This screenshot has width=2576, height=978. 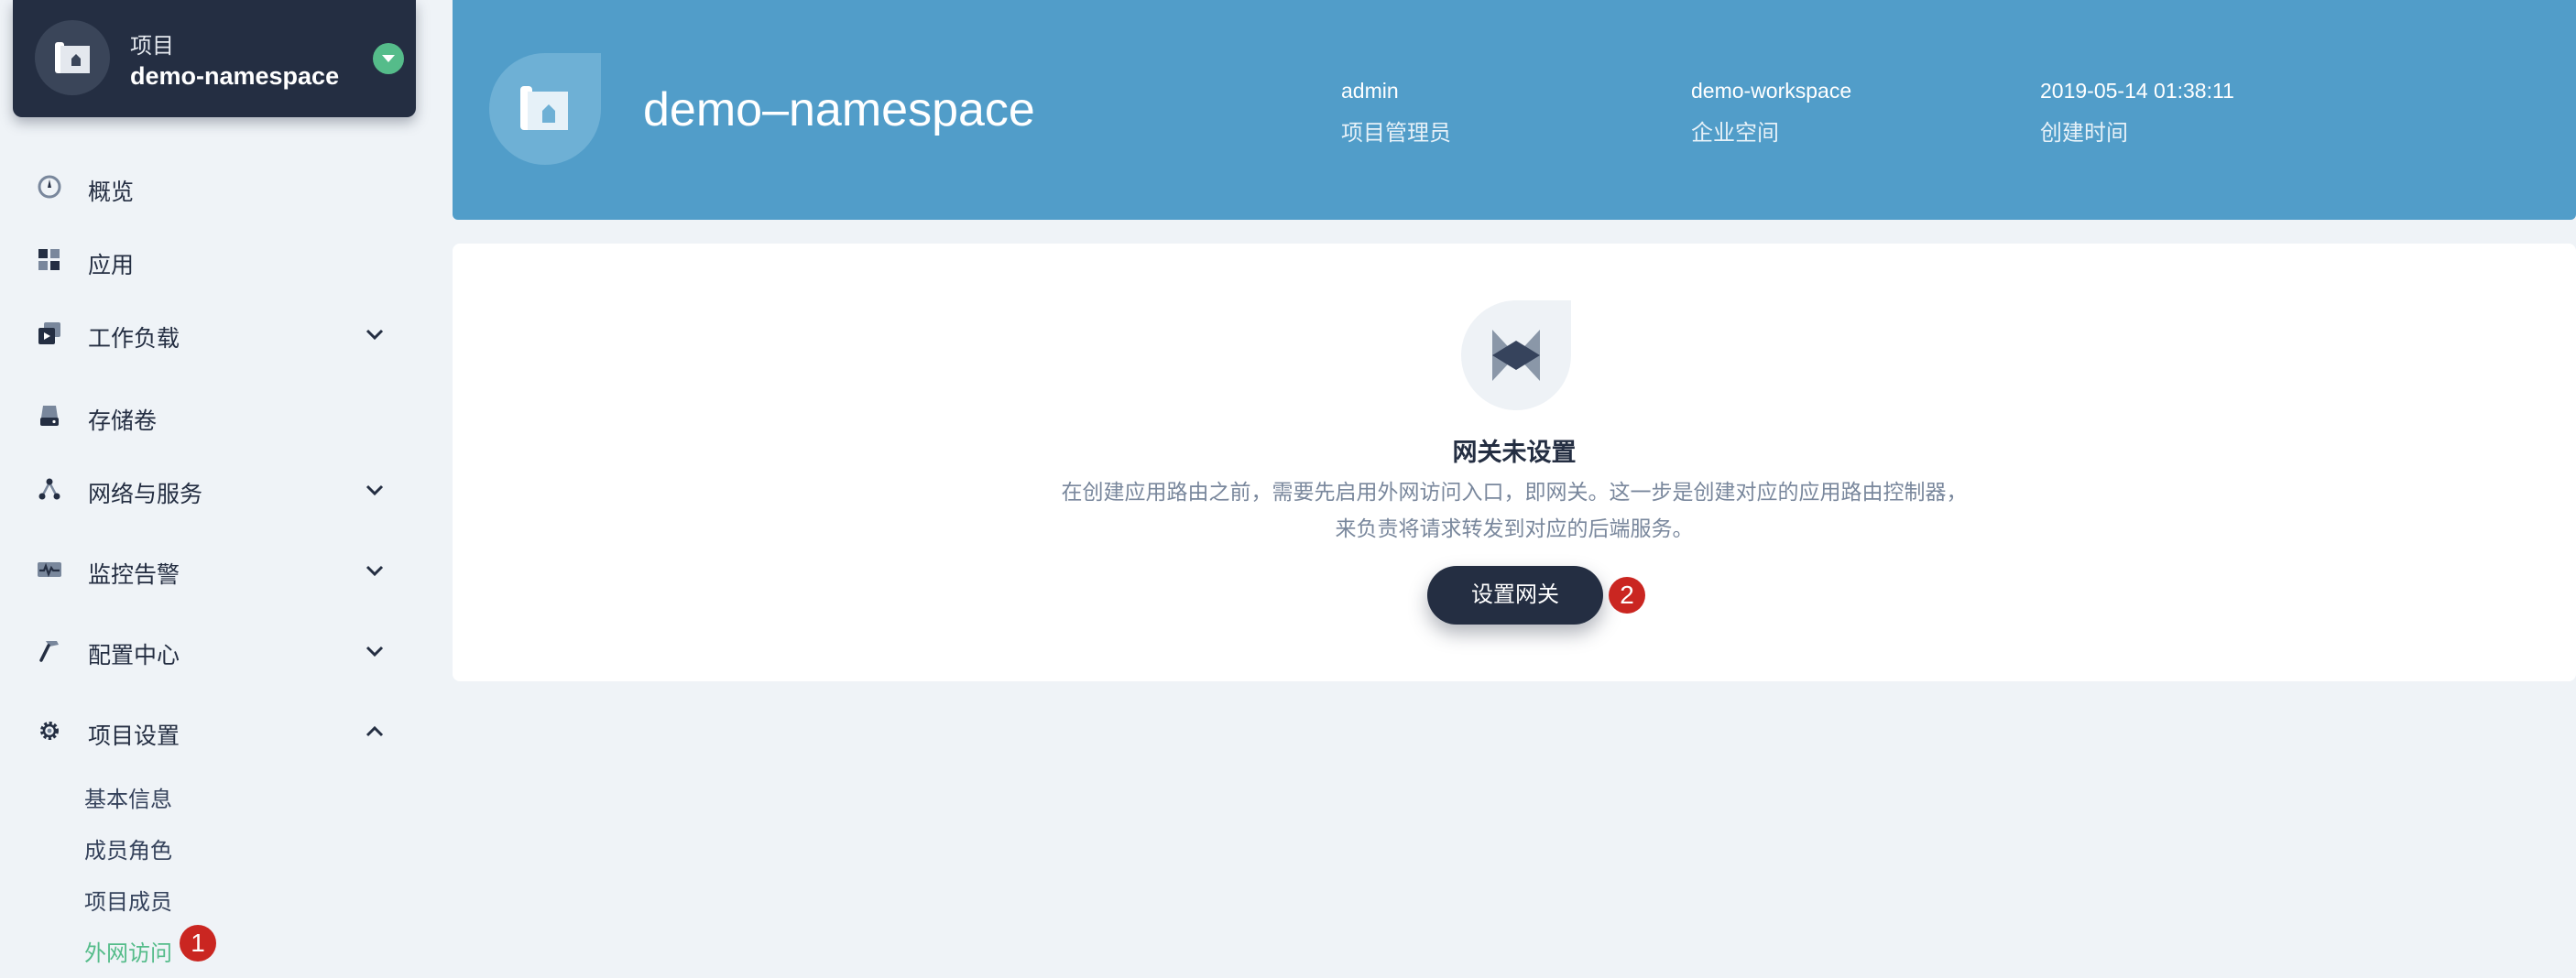 What do you see at coordinates (146, 494) in the screenshot?
I see `sidebar-item-label: 网络与服务` at bounding box center [146, 494].